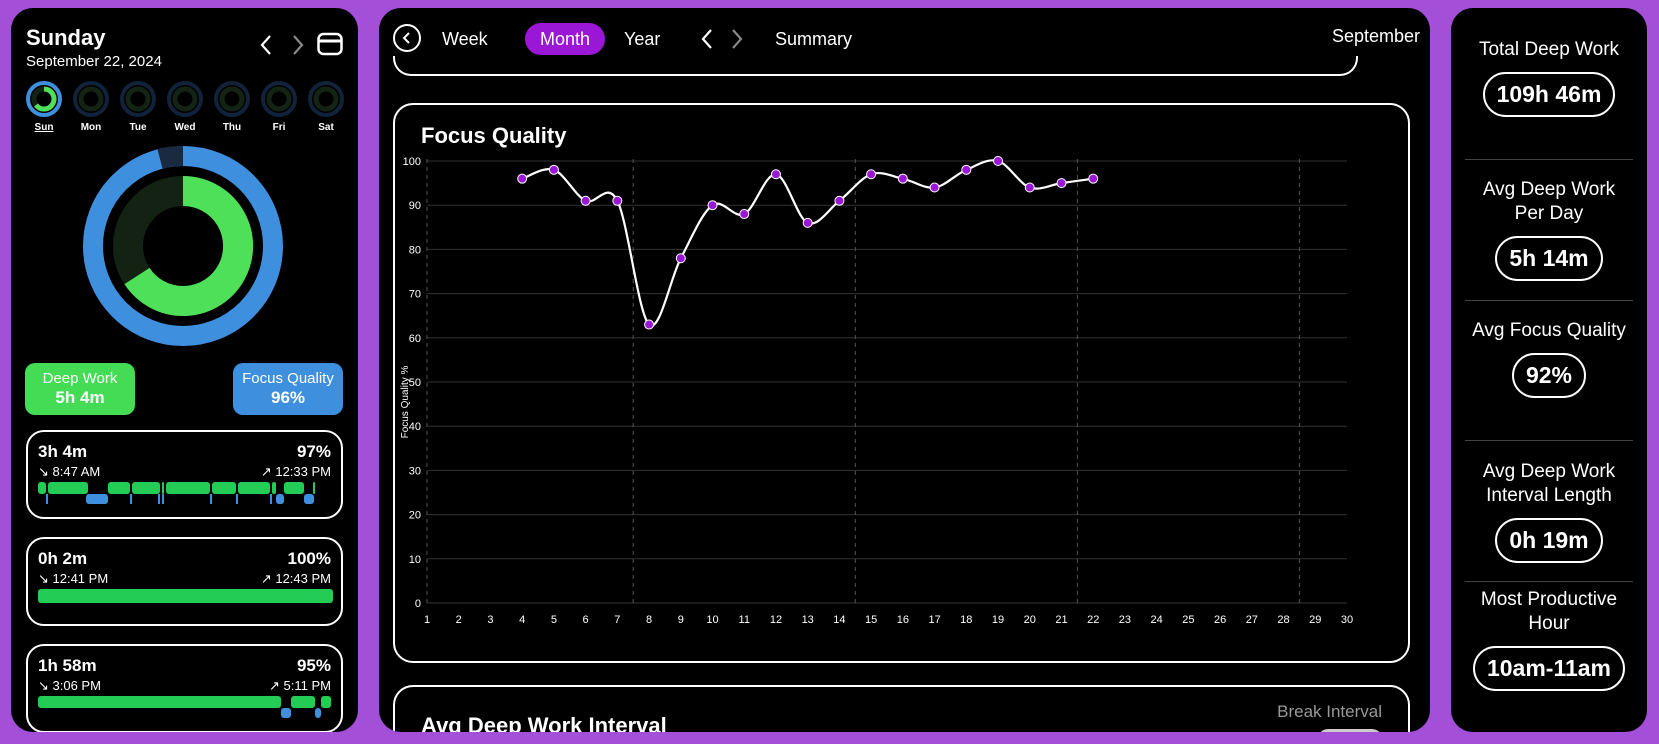 The image size is (1659, 744). I want to click on chevron-left-icon, so click(265, 45).